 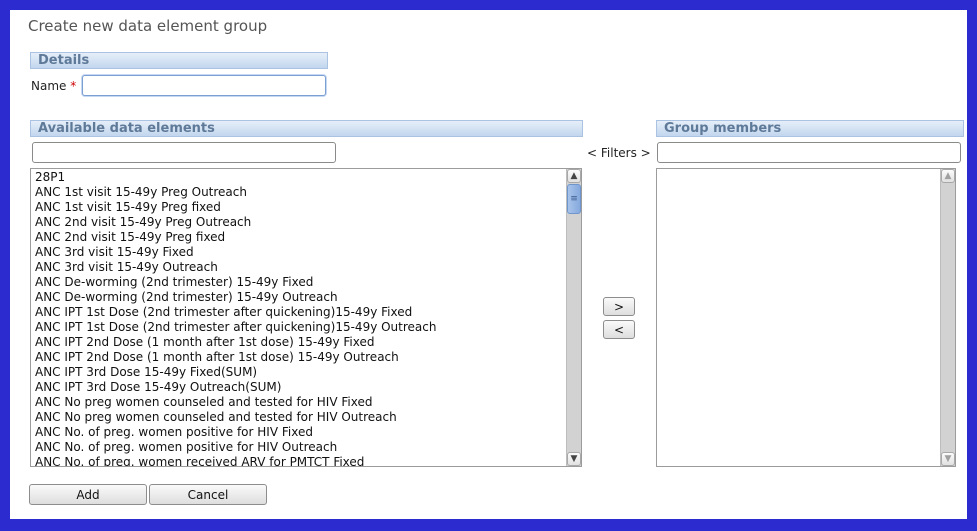 I want to click on cancel-button: Cancel, so click(x=208, y=494).